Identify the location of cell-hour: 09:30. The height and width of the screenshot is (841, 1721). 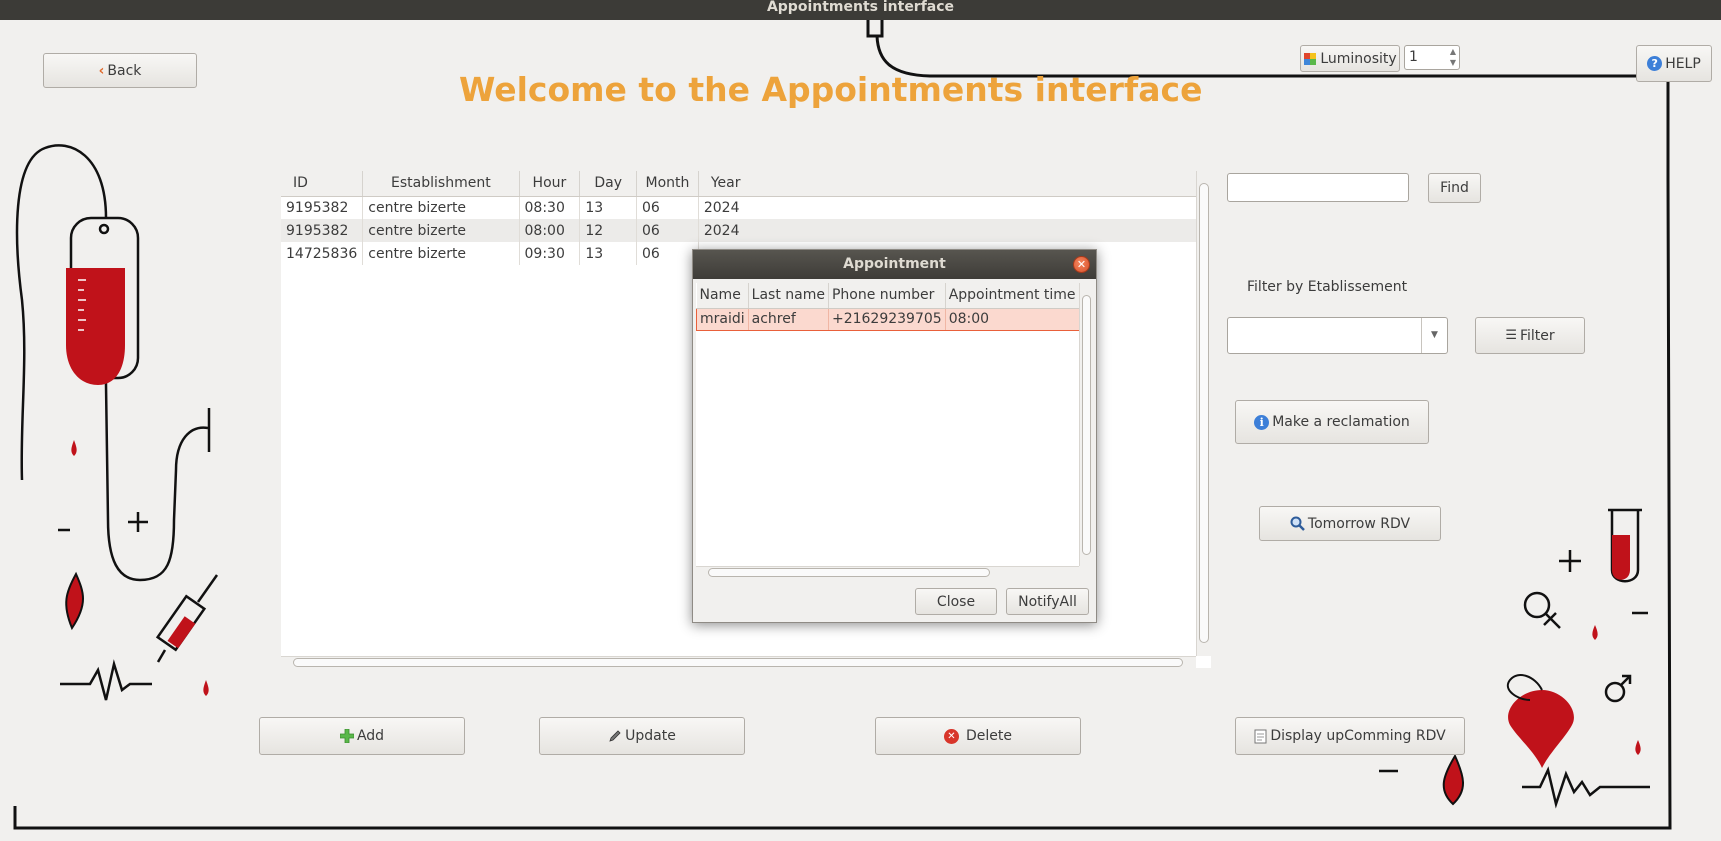
(550, 253).